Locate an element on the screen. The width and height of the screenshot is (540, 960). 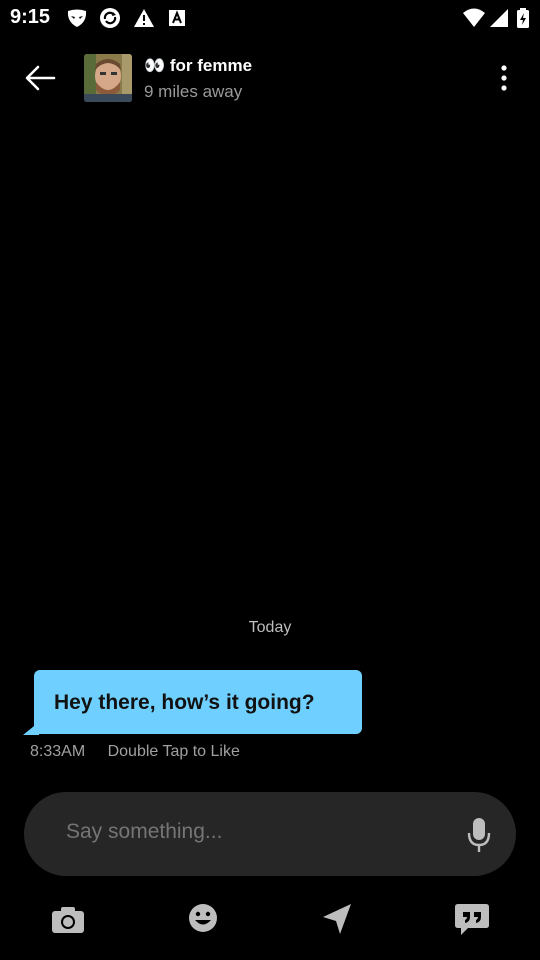
grindr-mask-icon is located at coordinates (77, 18).